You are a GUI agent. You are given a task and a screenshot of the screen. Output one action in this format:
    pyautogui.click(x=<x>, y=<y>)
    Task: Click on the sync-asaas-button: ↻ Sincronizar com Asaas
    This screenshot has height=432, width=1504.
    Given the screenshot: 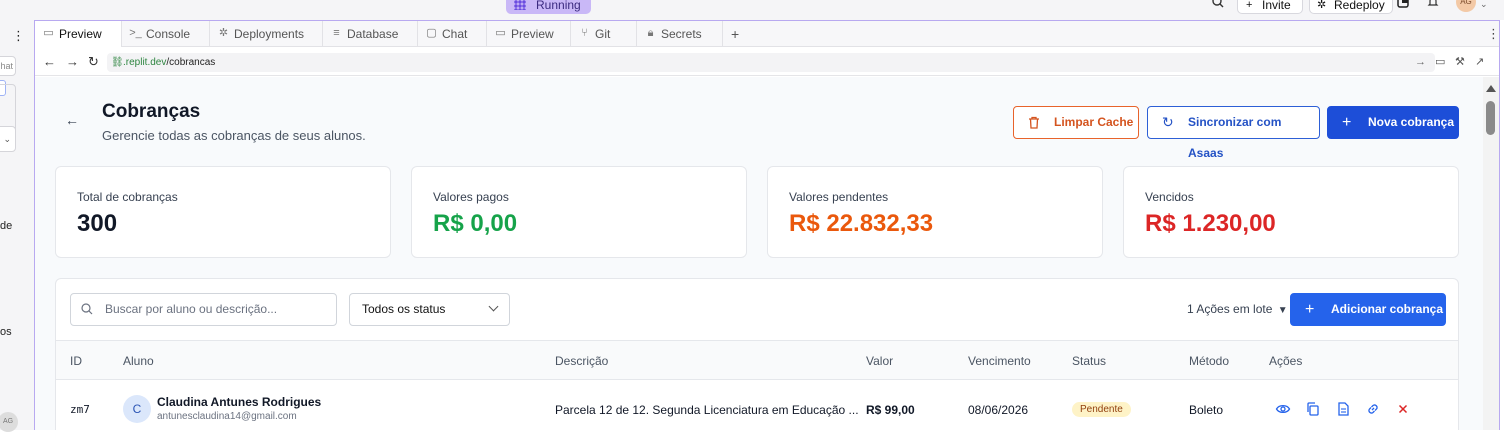 What is the action you would take?
    pyautogui.click(x=1233, y=133)
    